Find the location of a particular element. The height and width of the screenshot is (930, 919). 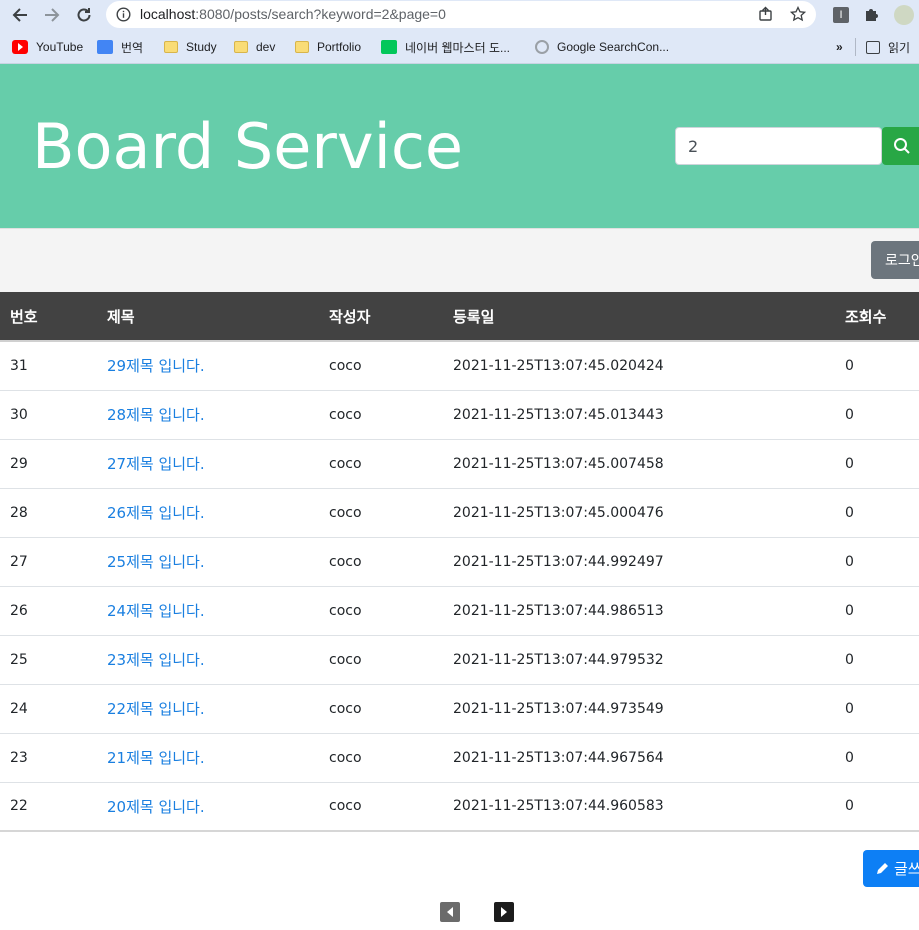

back-button is located at coordinates (20, 15).